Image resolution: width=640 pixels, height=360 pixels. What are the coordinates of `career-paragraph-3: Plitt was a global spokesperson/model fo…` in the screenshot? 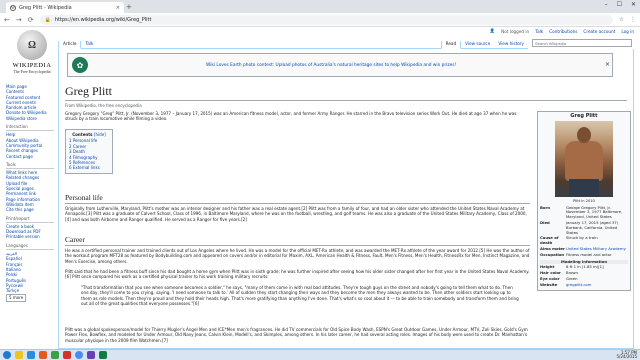 It's located at (296, 335).